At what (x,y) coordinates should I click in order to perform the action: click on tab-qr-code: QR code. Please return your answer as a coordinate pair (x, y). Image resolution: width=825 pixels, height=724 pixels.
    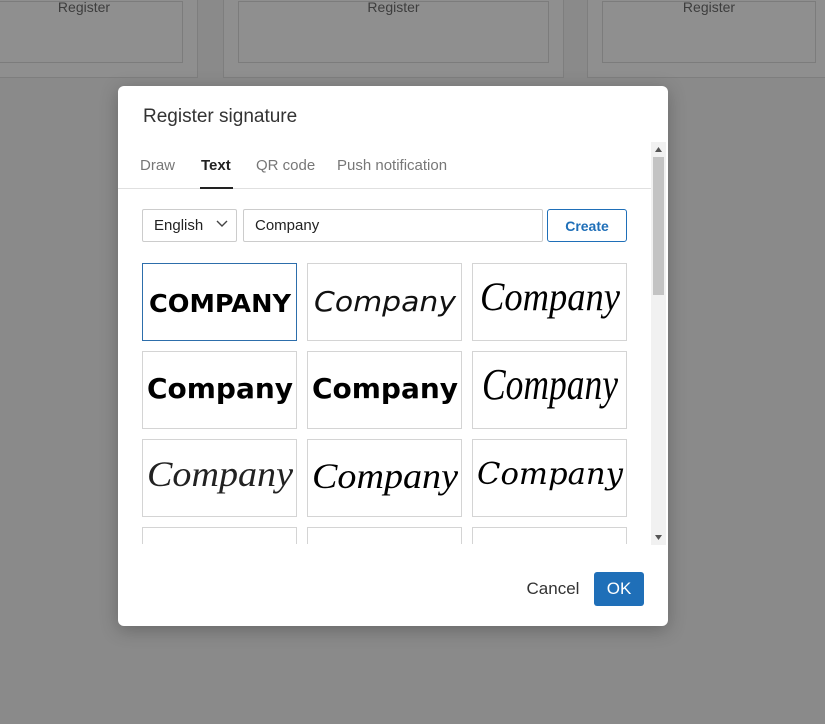
    Looking at the image, I should click on (285, 165).